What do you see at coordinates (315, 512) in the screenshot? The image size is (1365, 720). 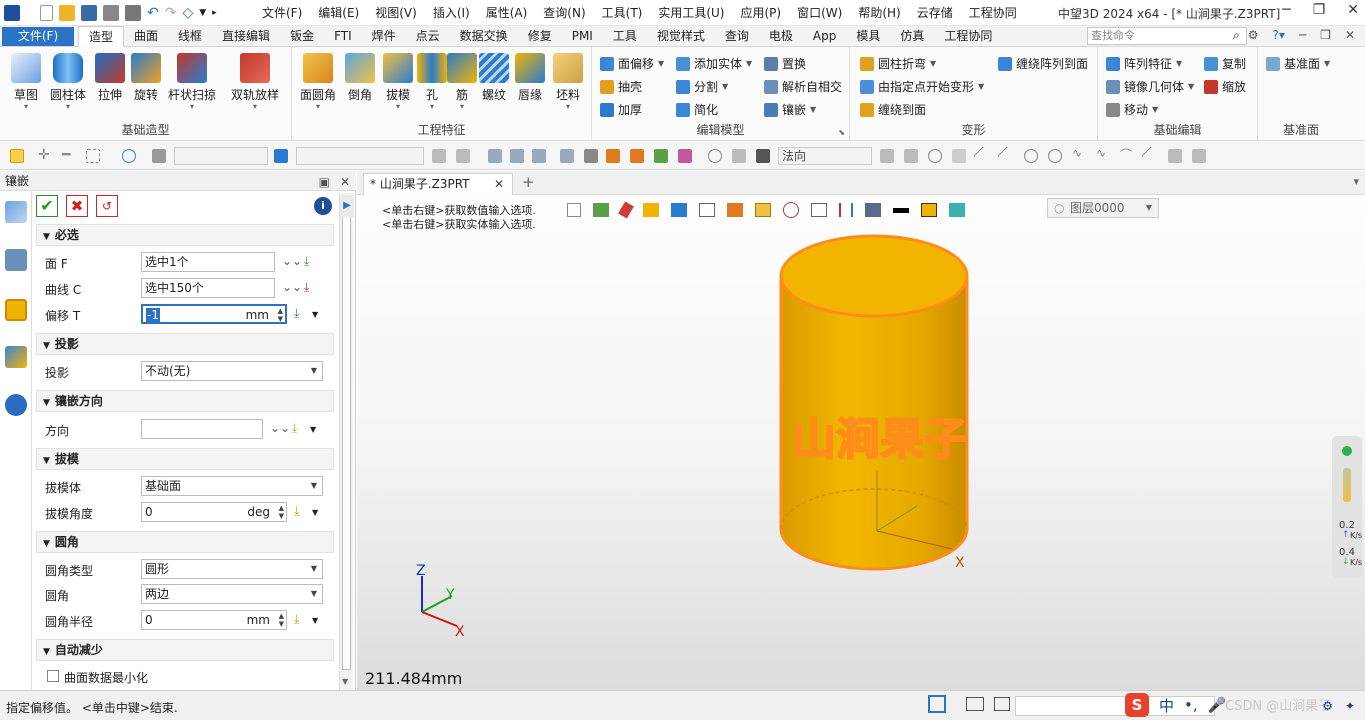 I see `draft-angle-dropdown-icon: ▼` at bounding box center [315, 512].